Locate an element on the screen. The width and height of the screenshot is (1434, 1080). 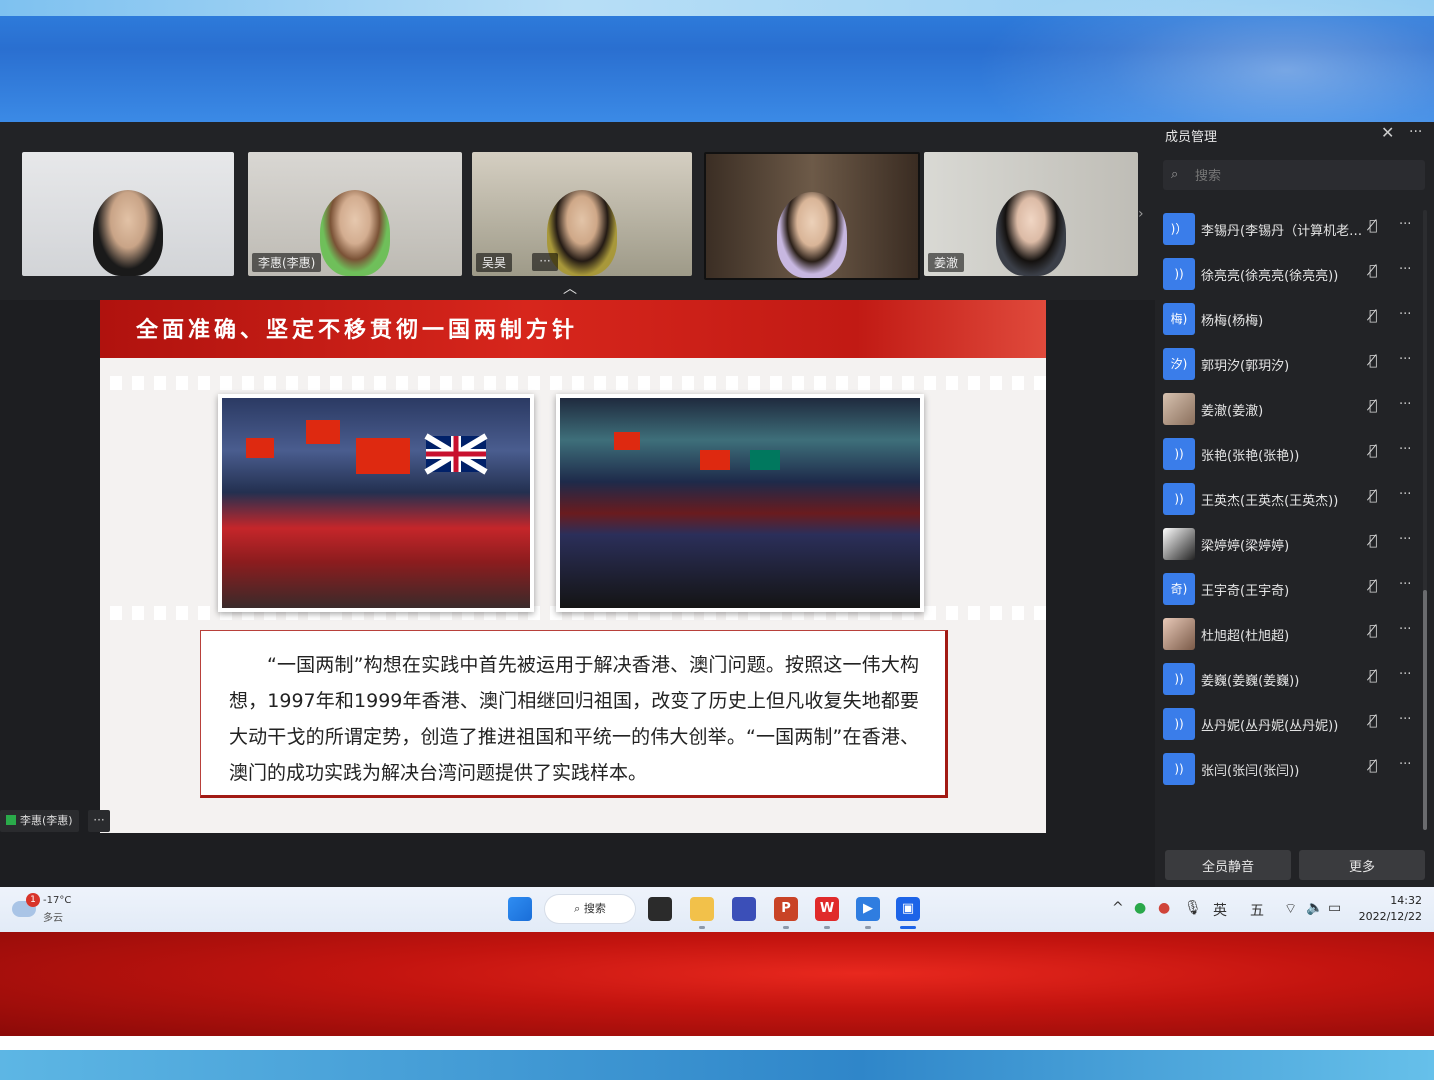
mute-all-button: 全员静音 is located at coordinates (1228, 865).